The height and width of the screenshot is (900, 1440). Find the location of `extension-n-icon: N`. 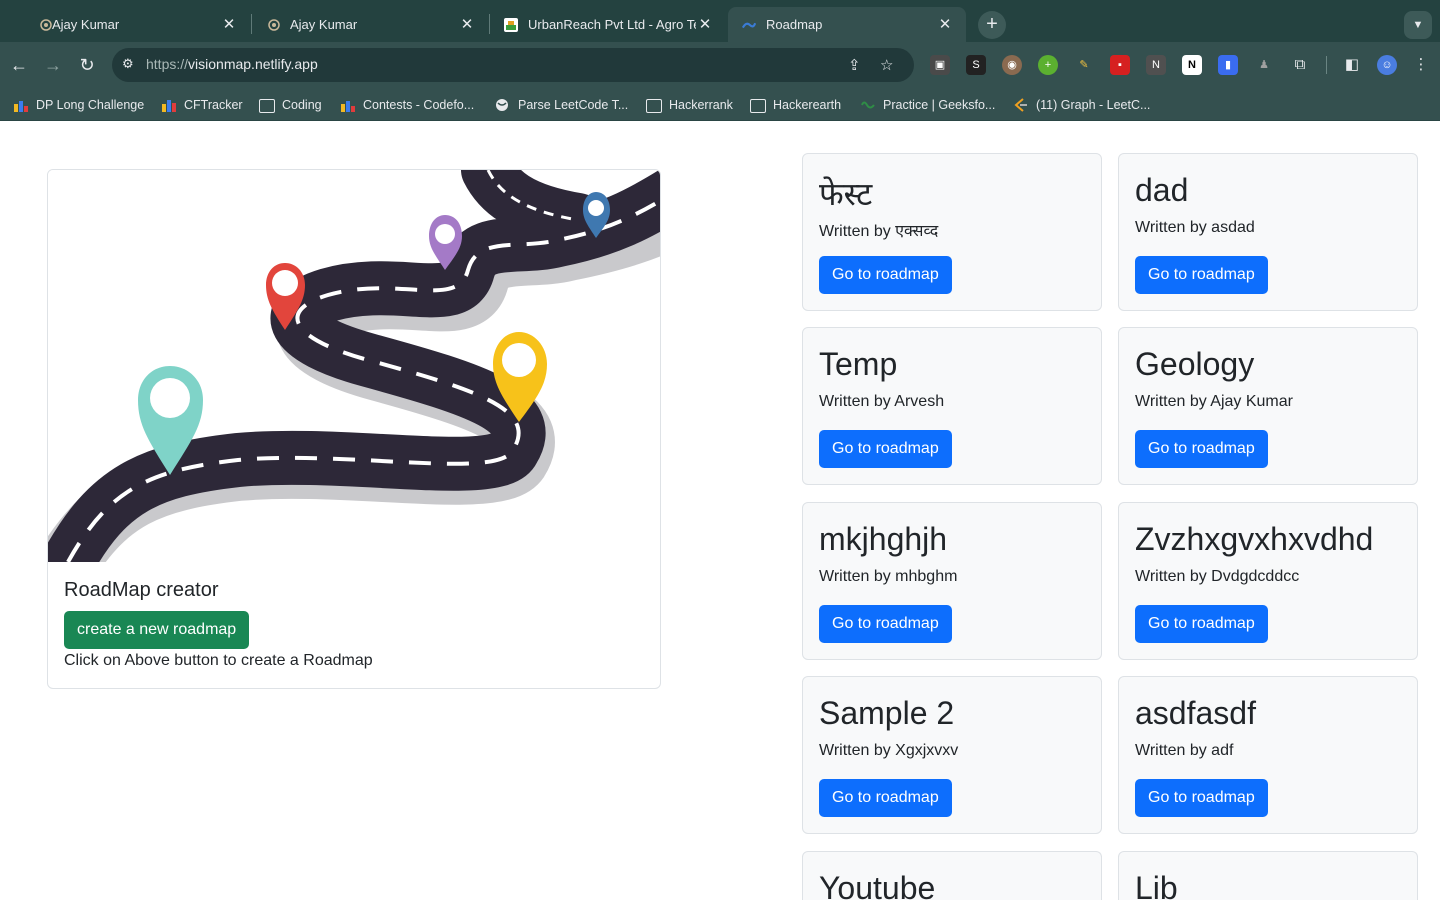

extension-n-icon: N is located at coordinates (1156, 65).